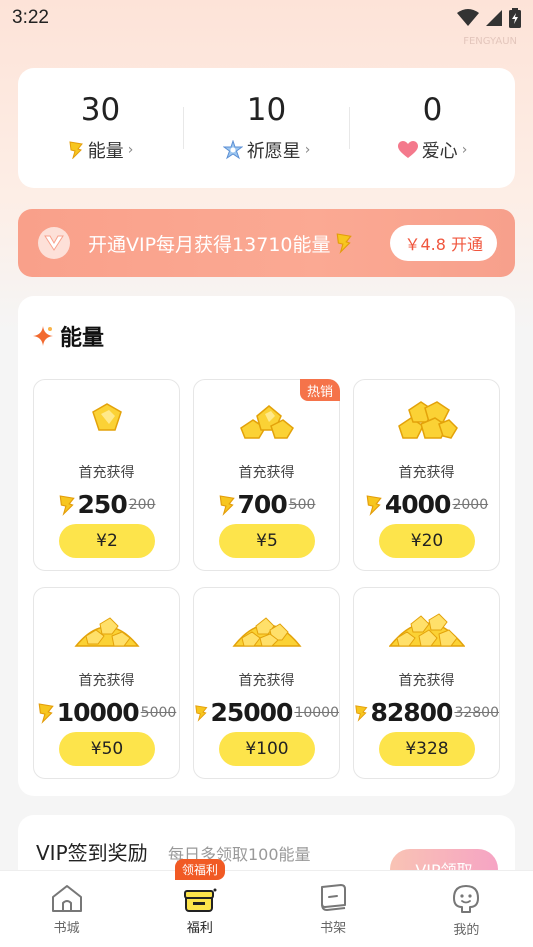 Image resolution: width=533 pixels, height=947 pixels. I want to click on status-icons, so click(489, 18).